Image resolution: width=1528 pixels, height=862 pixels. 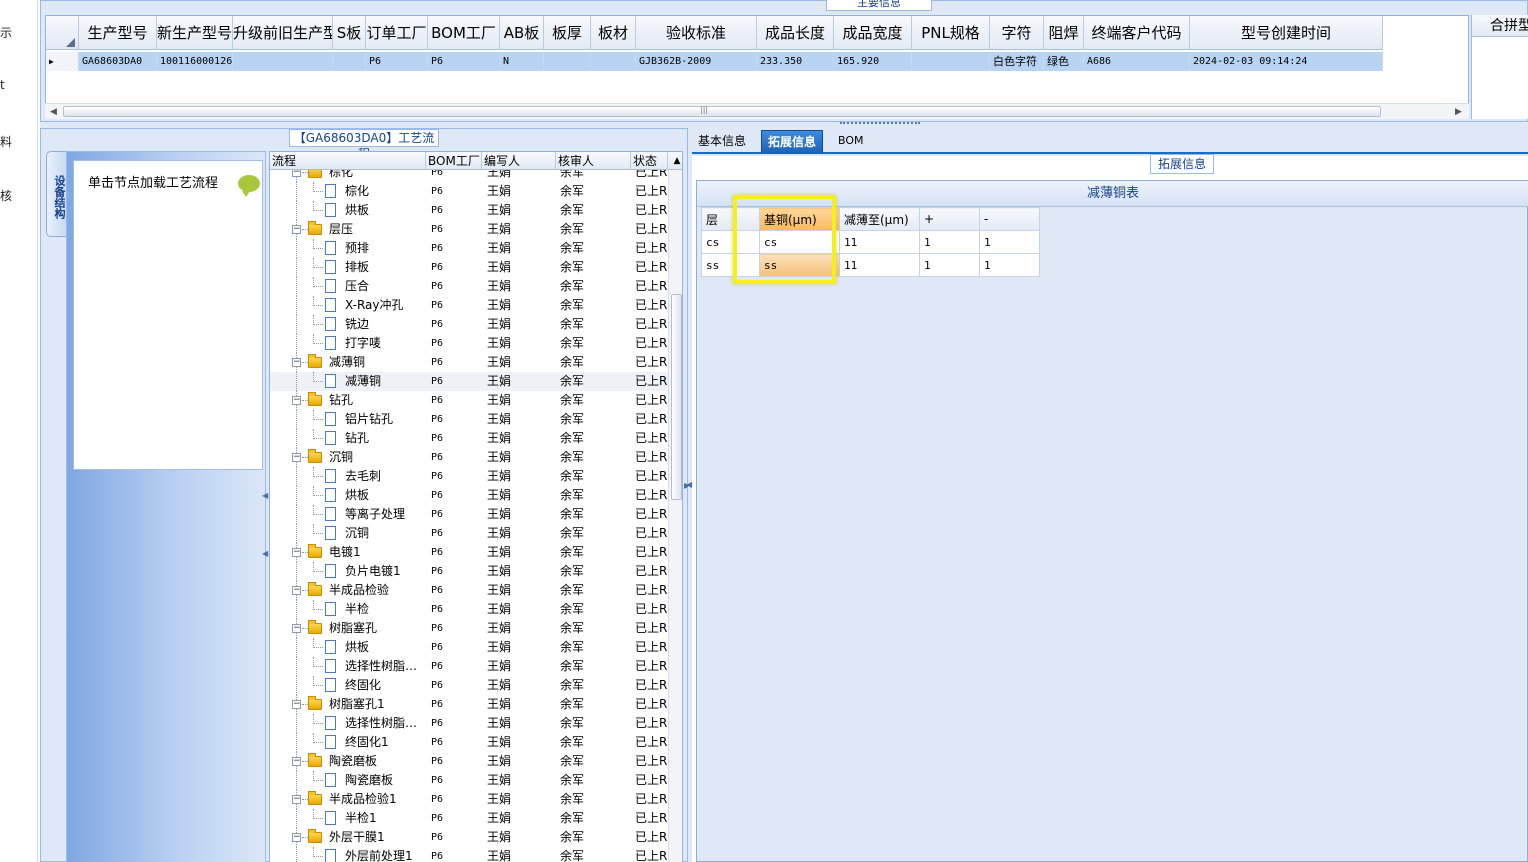 I want to click on grid-col-header: 阻焊, so click(x=1064, y=33).